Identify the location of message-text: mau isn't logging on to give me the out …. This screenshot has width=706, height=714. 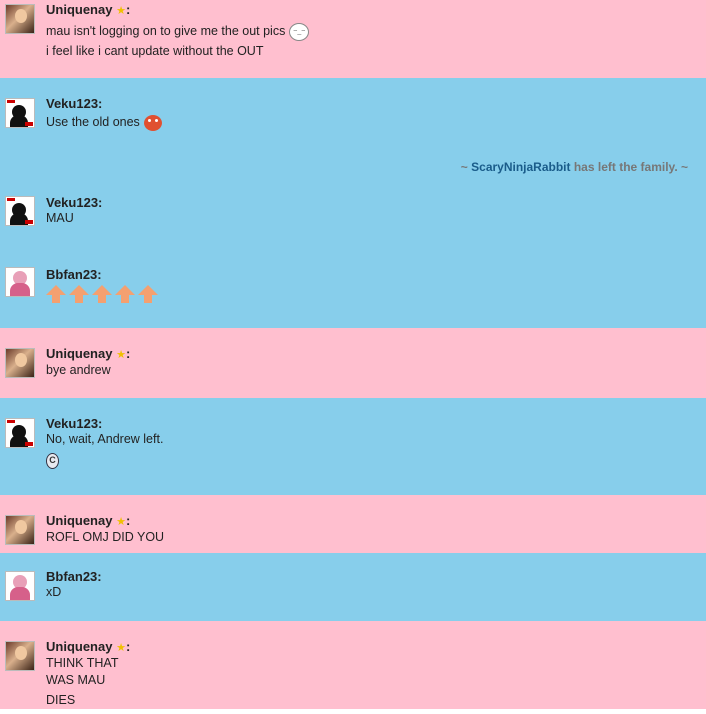
(376, 31).